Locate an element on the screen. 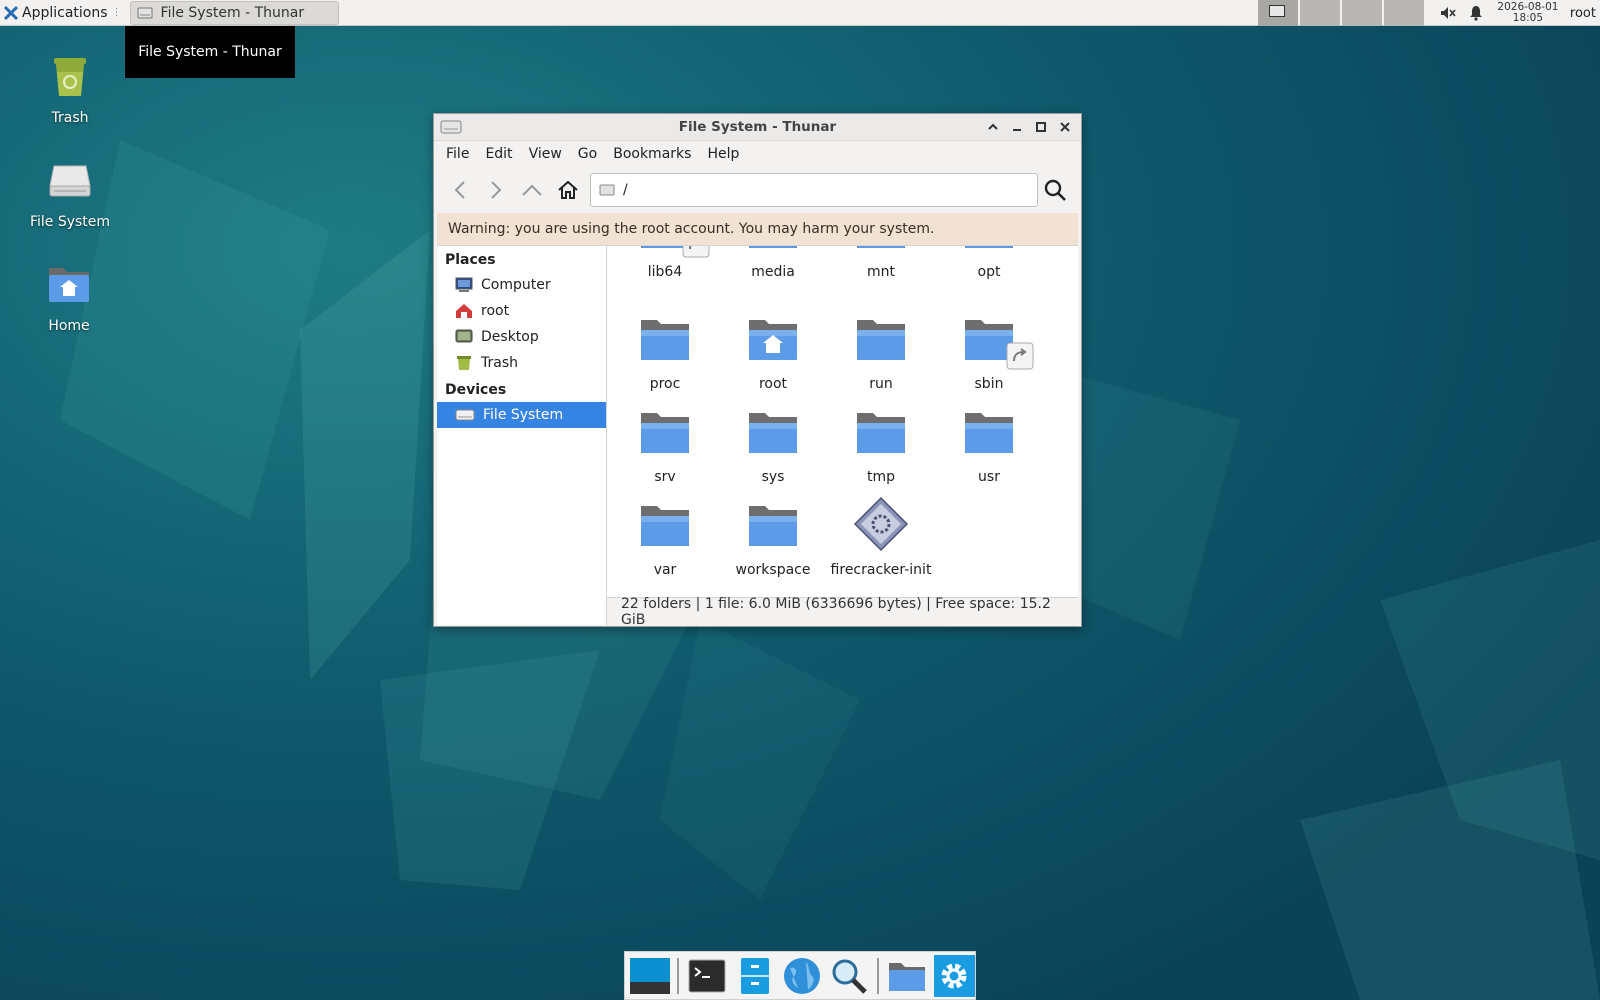 The image size is (1600, 1000). settings-button is located at coordinates (954, 975).